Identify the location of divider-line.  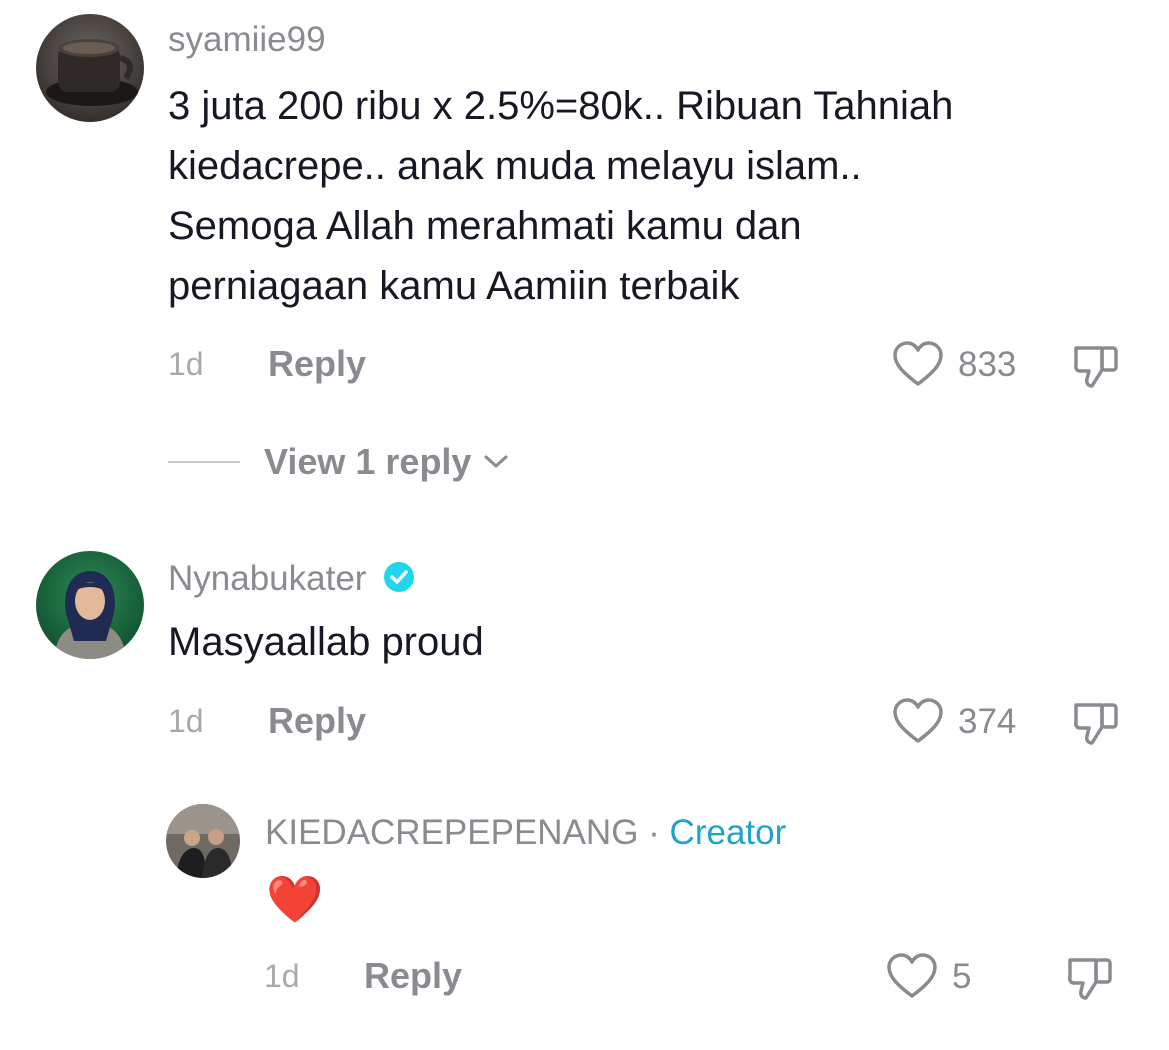
(204, 462).